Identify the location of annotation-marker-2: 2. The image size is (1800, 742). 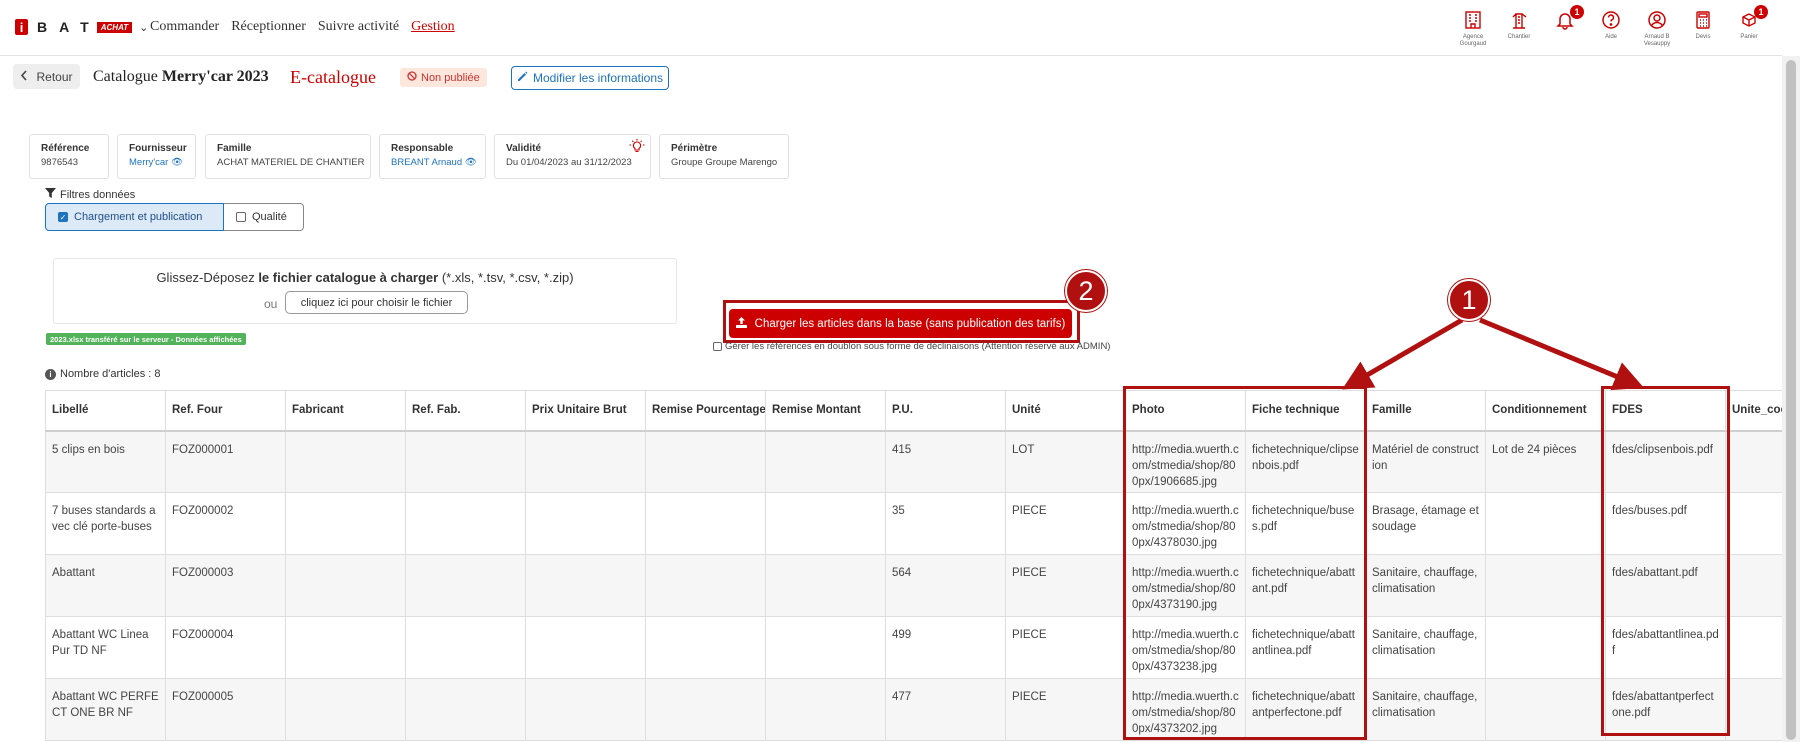
(1086, 291).